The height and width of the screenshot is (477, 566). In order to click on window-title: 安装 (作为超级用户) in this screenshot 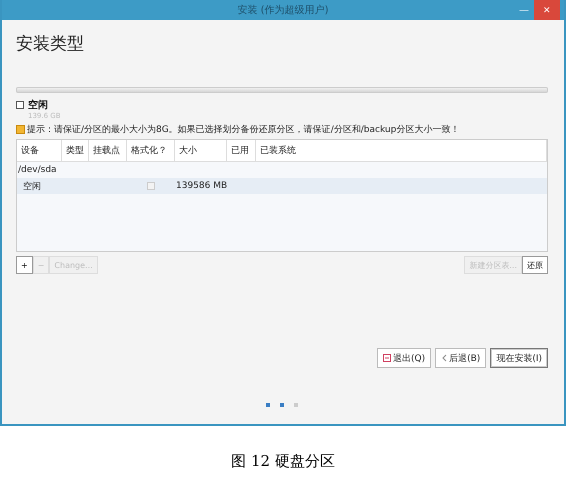, I will do `click(283, 10)`.